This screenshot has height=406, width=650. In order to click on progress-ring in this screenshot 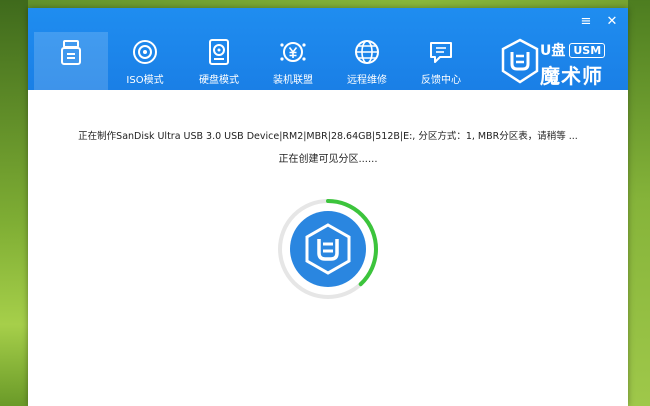, I will do `click(328, 249)`.